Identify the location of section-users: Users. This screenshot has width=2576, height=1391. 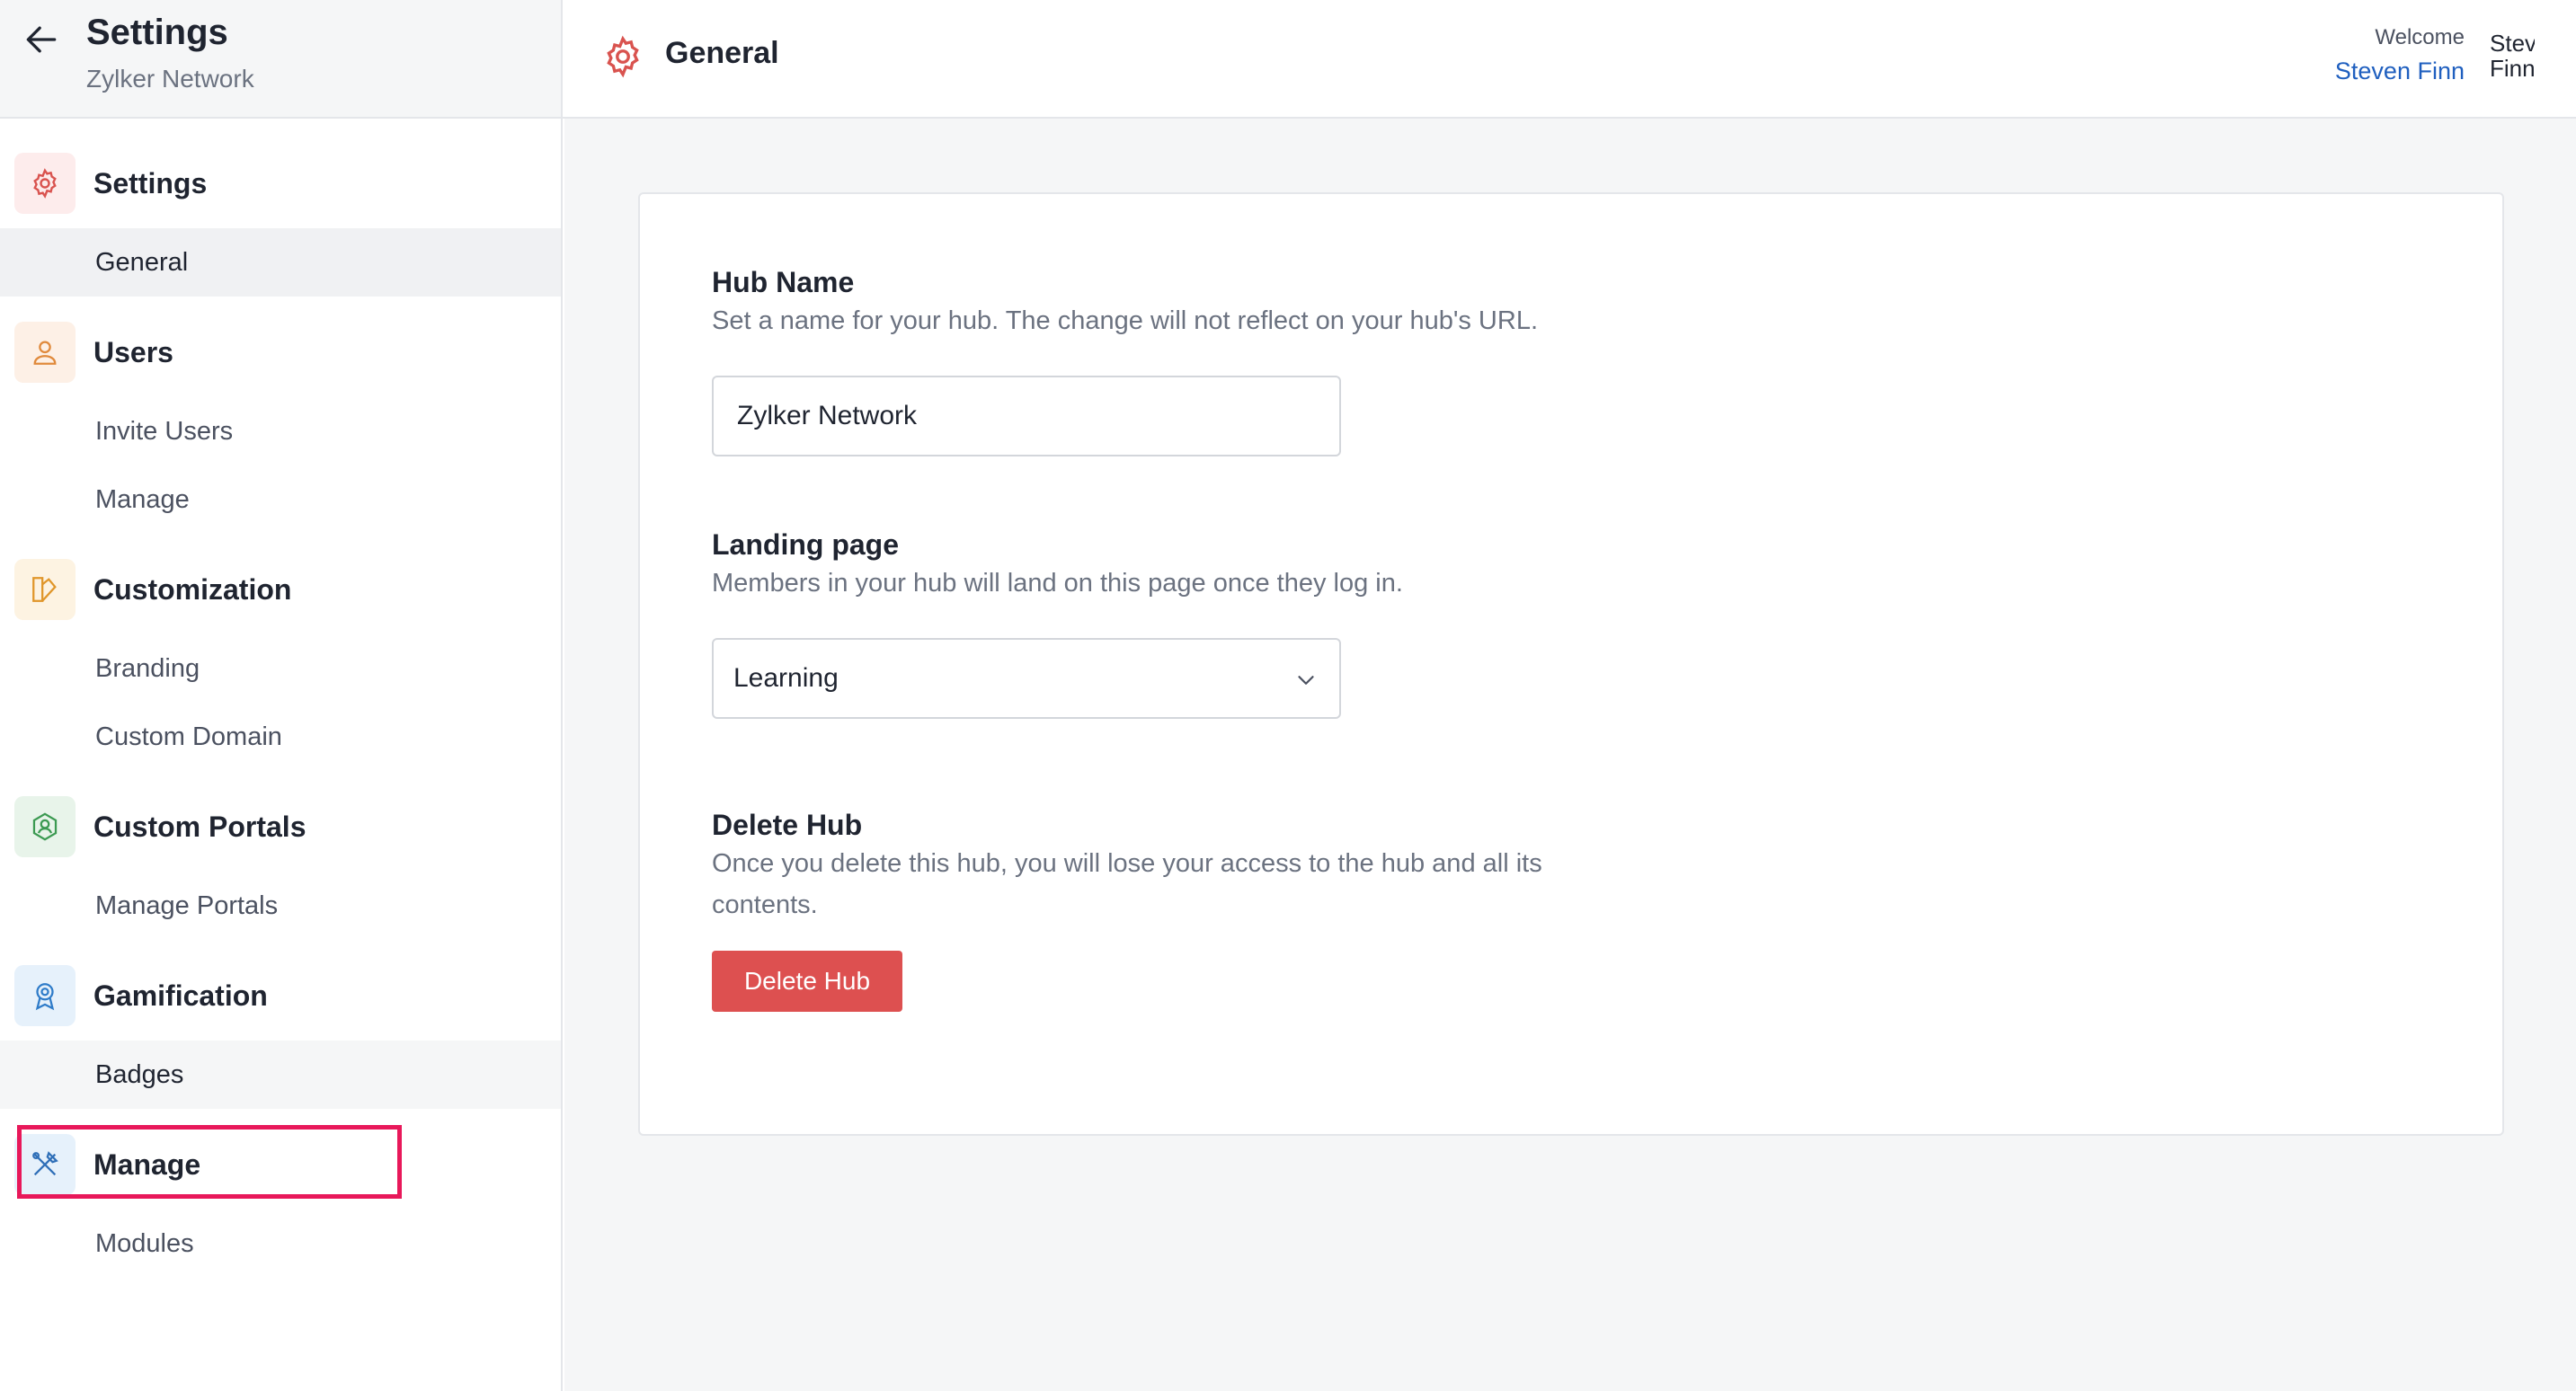
(280, 352).